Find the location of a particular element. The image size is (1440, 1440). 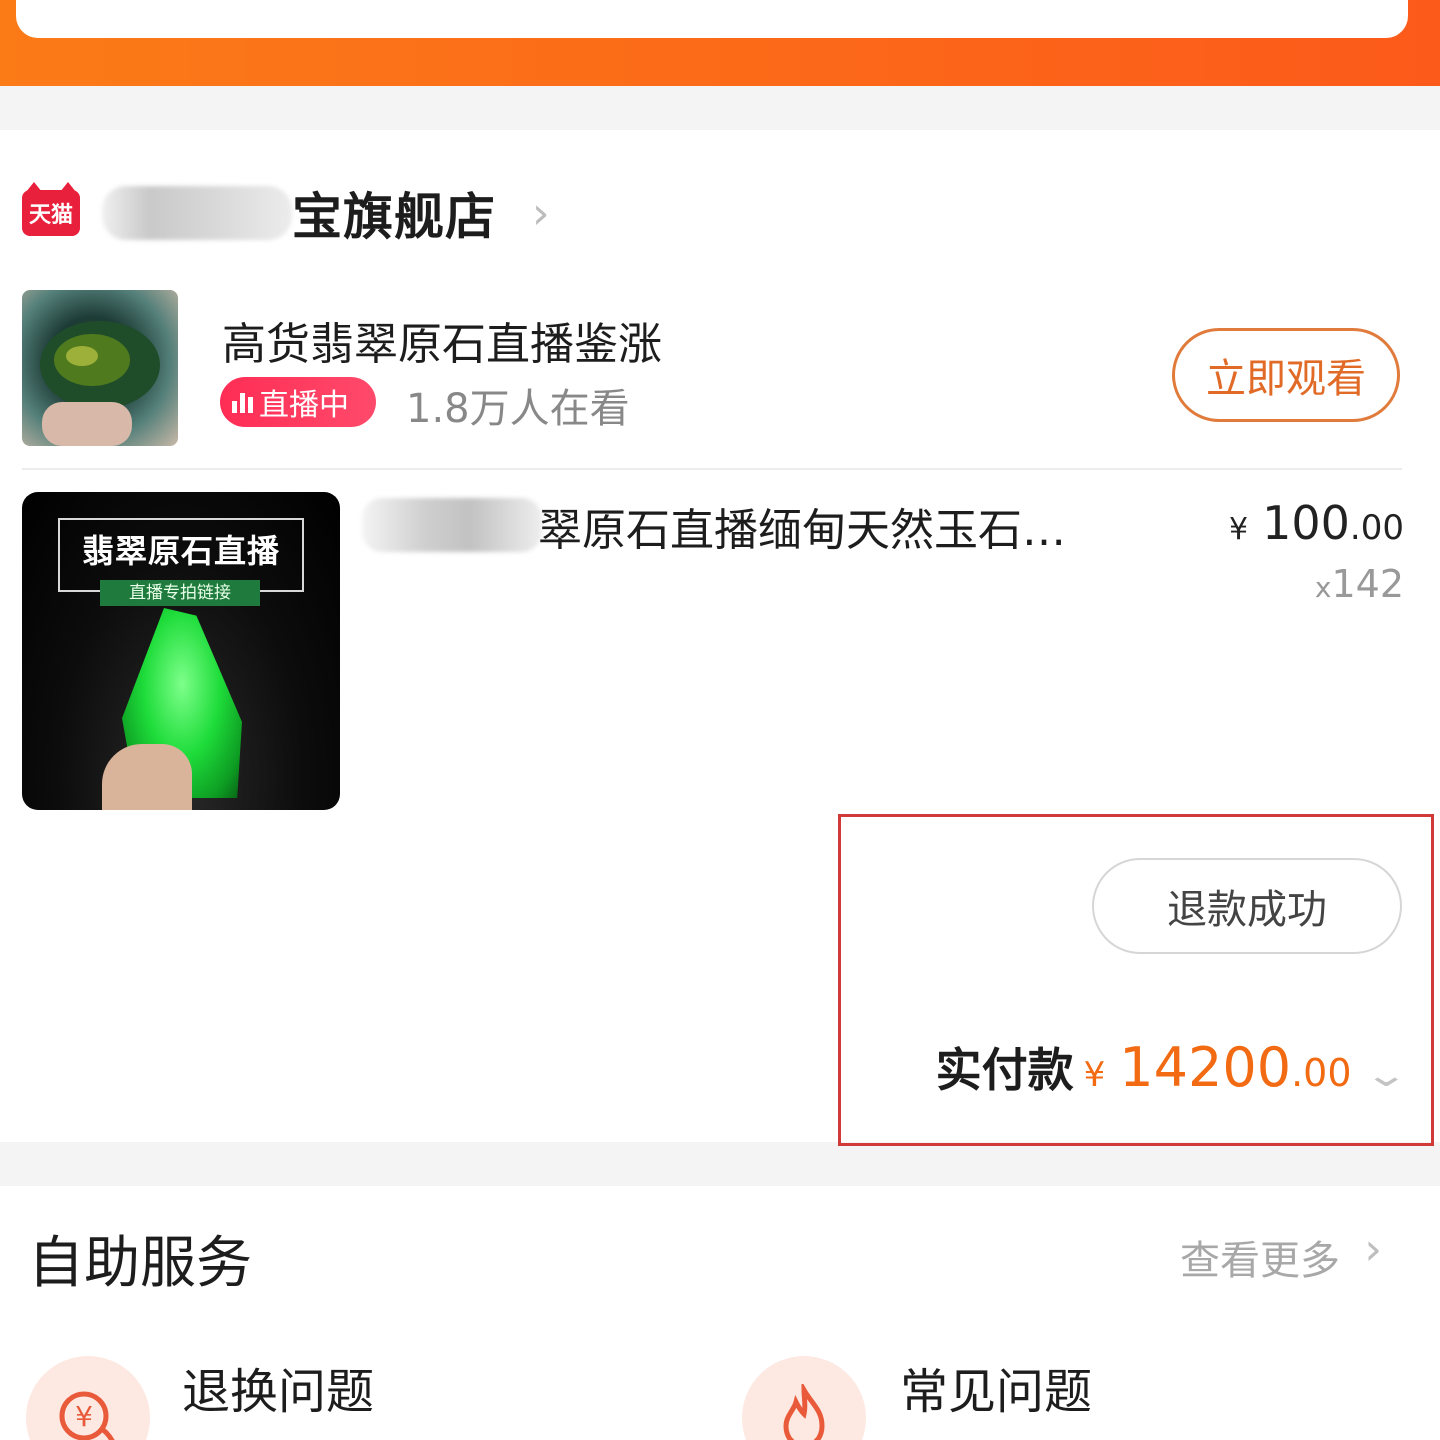

refund-yen-icon: ¥ is located at coordinates (88, 1398).